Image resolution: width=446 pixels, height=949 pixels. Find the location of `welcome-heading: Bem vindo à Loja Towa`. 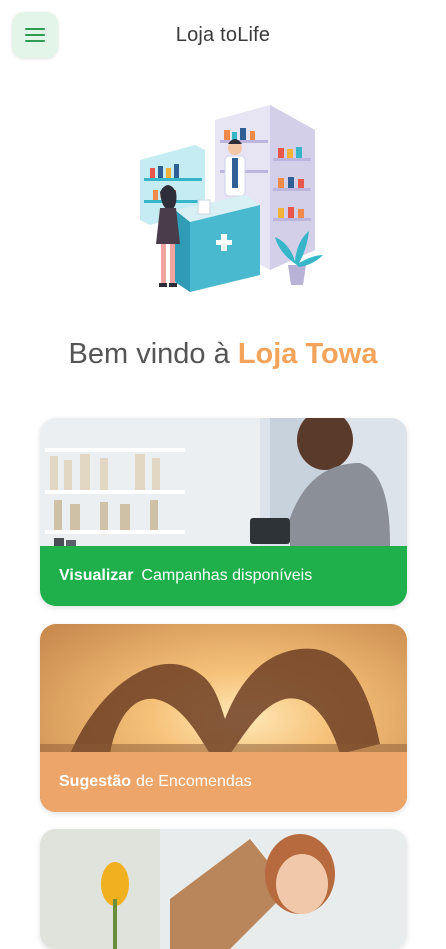

welcome-heading: Bem vindo à Loja Towa is located at coordinates (223, 354).